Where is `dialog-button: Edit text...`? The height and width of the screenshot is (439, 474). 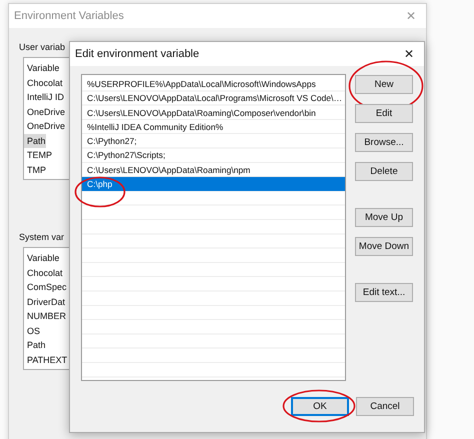 dialog-button: Edit text... is located at coordinates (384, 292).